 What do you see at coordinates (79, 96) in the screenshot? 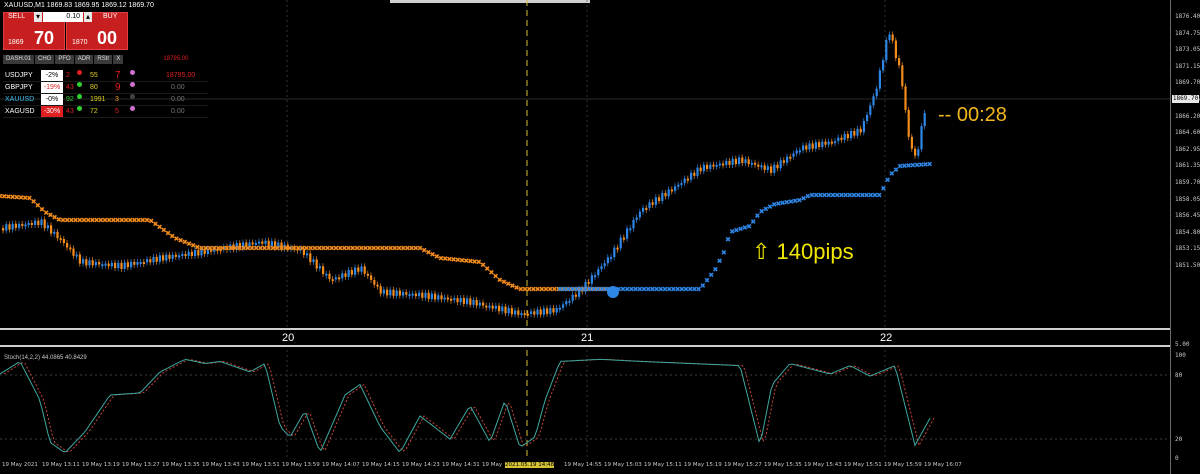
I see `status-dot` at bounding box center [79, 96].